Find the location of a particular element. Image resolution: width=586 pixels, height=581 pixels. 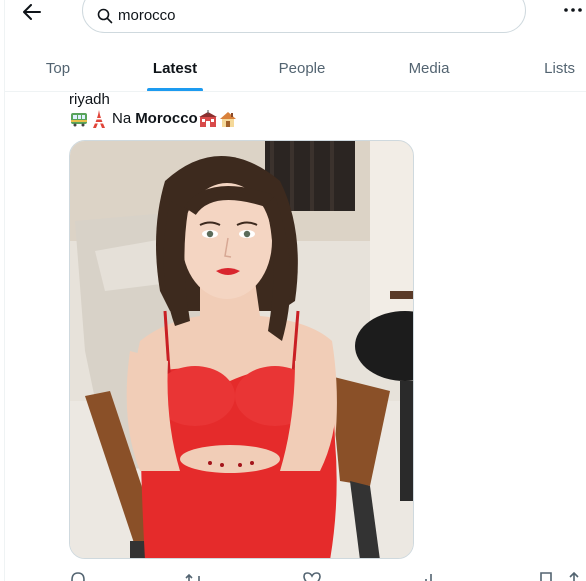

retweet-icon is located at coordinates (192, 577).